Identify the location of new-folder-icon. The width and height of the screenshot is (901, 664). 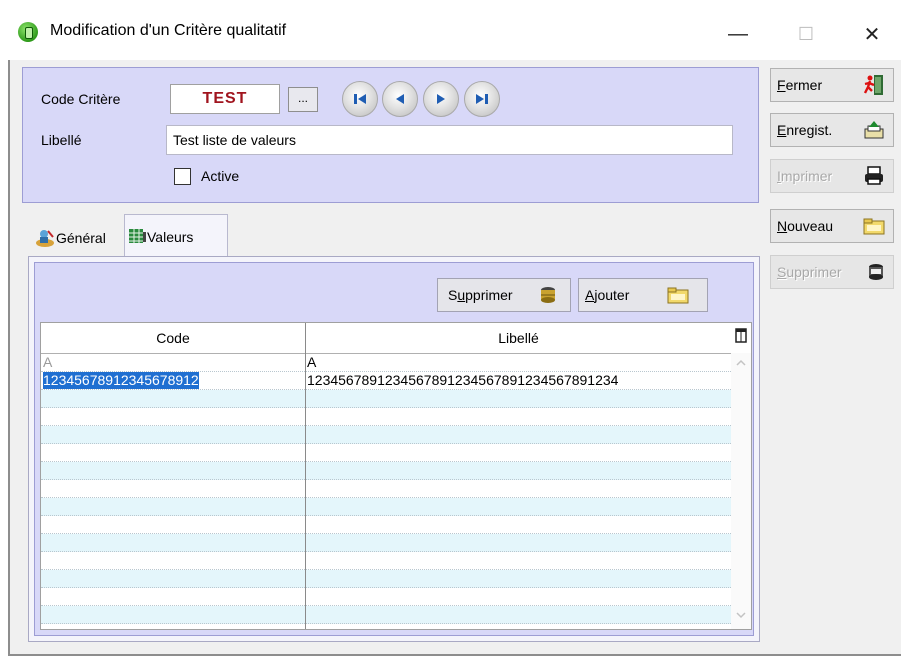
(874, 226).